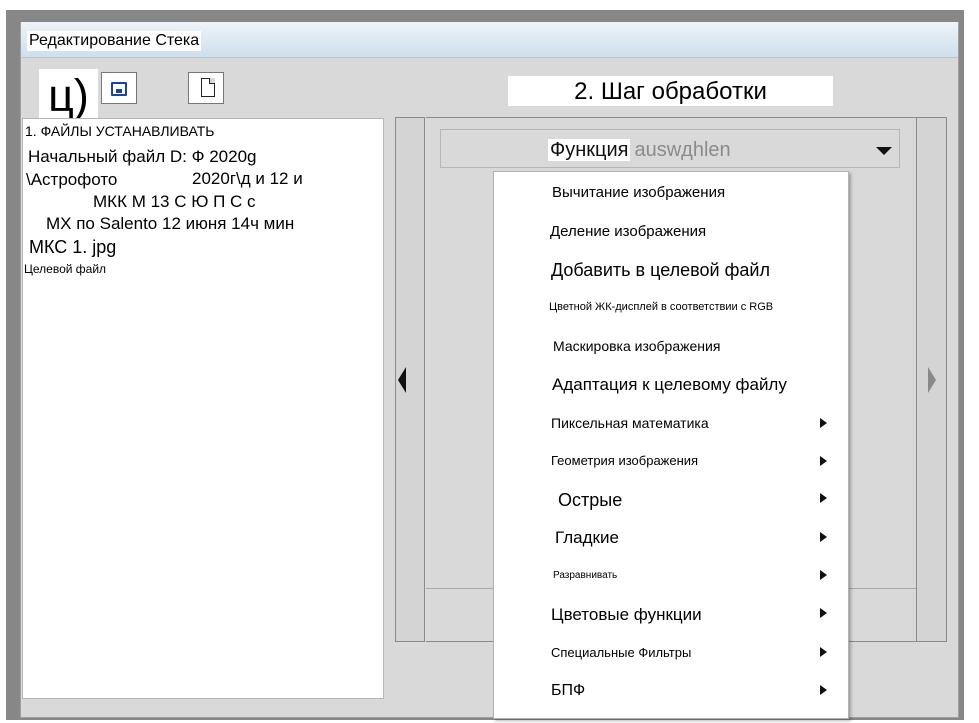 The height and width of the screenshot is (723, 979). I want to click on menu-item-image-geometry: Геометрия изображения, so click(625, 461).